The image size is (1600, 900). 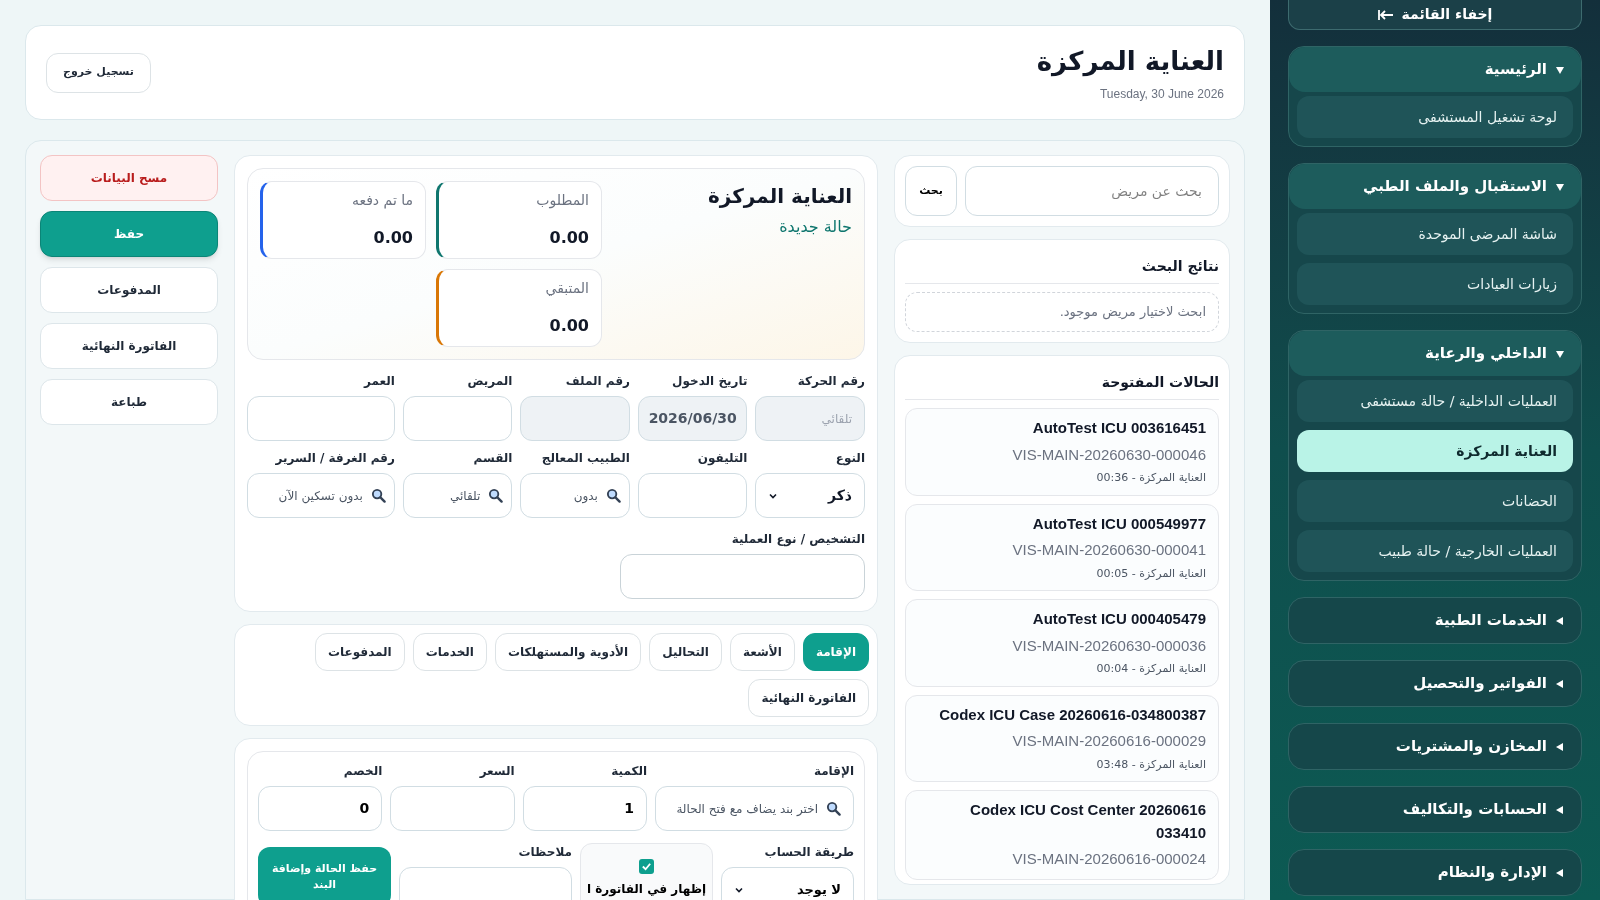 I want to click on menu-item: زيارات العيادات, so click(x=1435, y=284).